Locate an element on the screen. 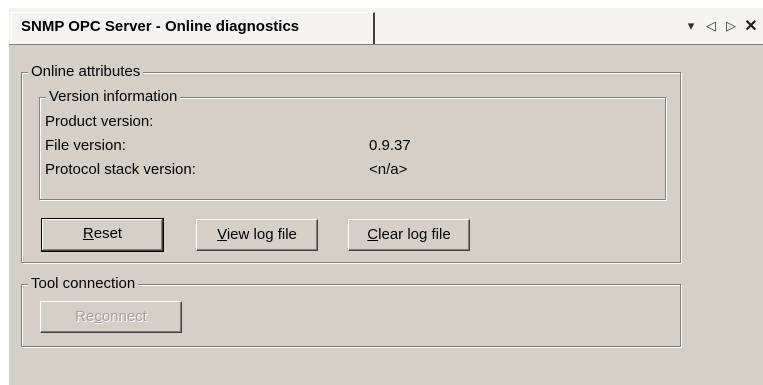 The image size is (763, 385). product-version-label: Product version: is located at coordinates (99, 121).